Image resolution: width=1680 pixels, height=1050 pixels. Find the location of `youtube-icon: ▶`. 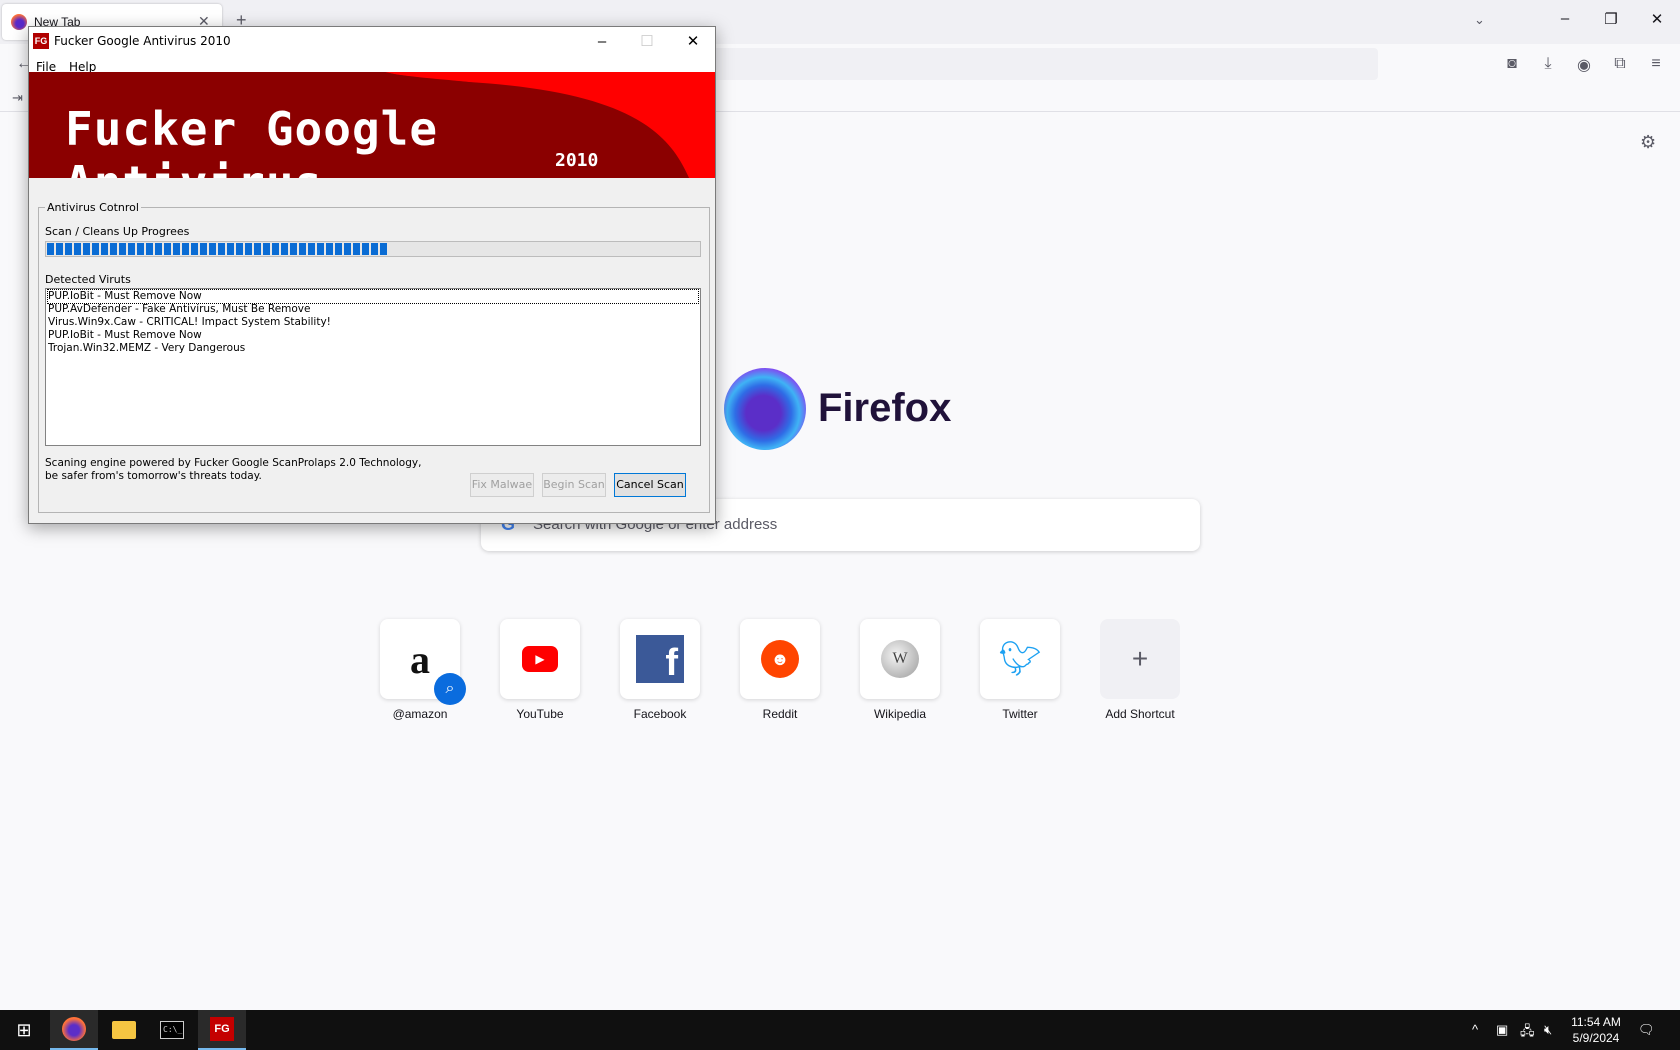

youtube-icon: ▶ is located at coordinates (540, 659).